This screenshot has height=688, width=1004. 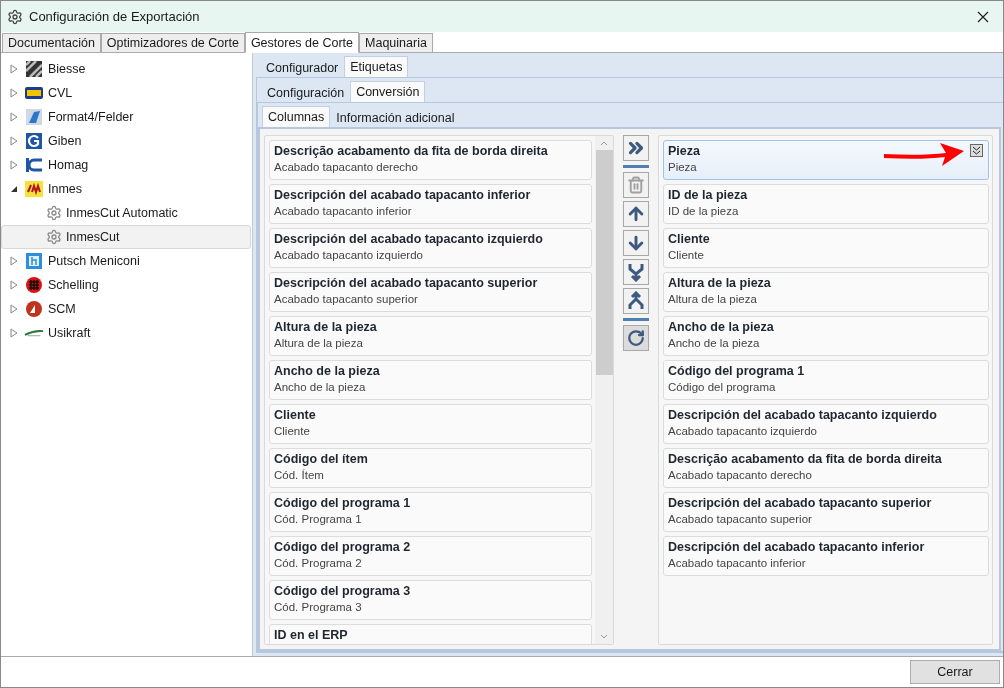 What do you see at coordinates (740, 519) in the screenshot?
I see `column-subtitle: Acabado tapacanto superior` at bounding box center [740, 519].